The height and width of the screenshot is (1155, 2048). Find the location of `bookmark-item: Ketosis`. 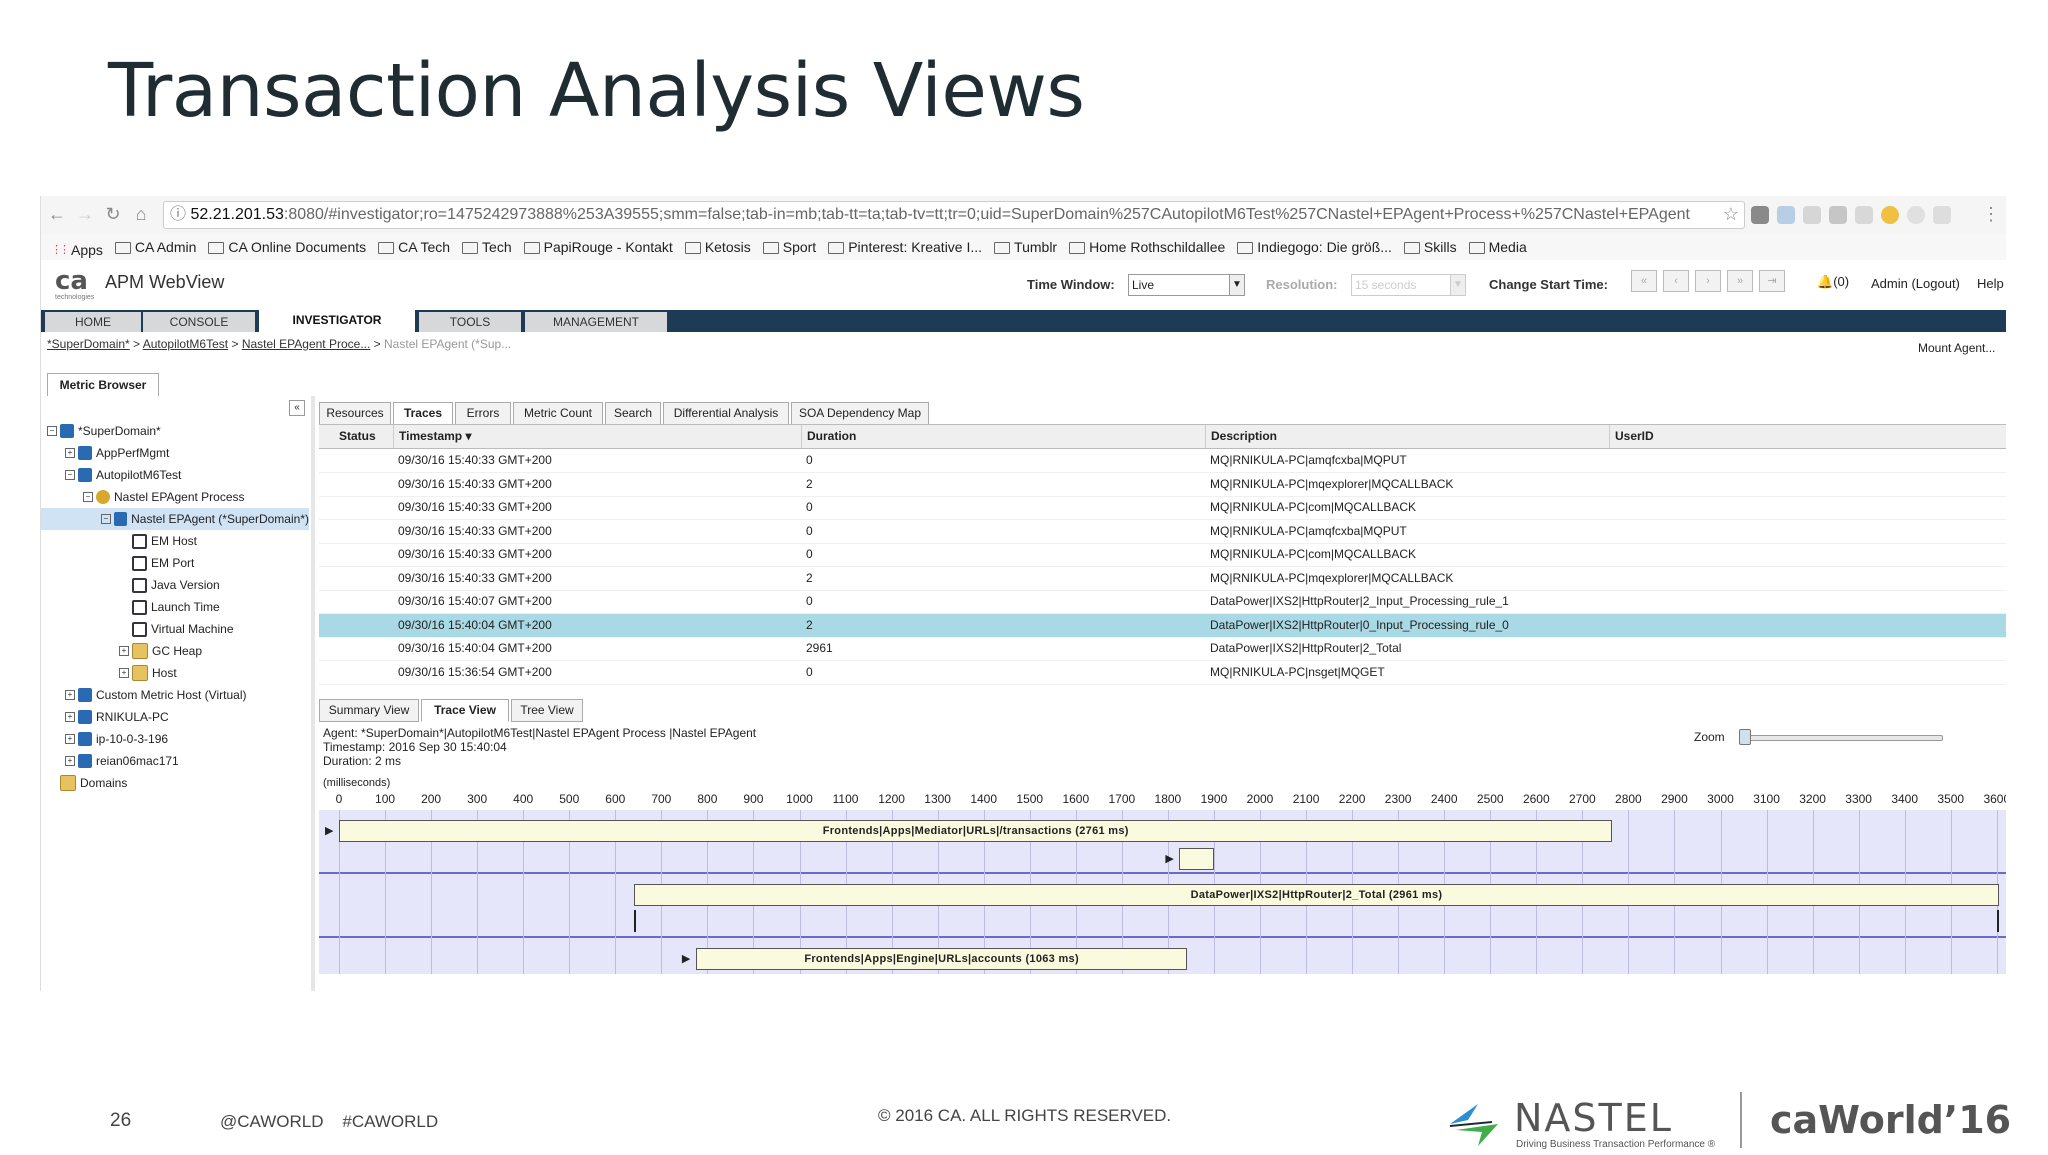

bookmark-item: Ketosis is located at coordinates (717, 247).